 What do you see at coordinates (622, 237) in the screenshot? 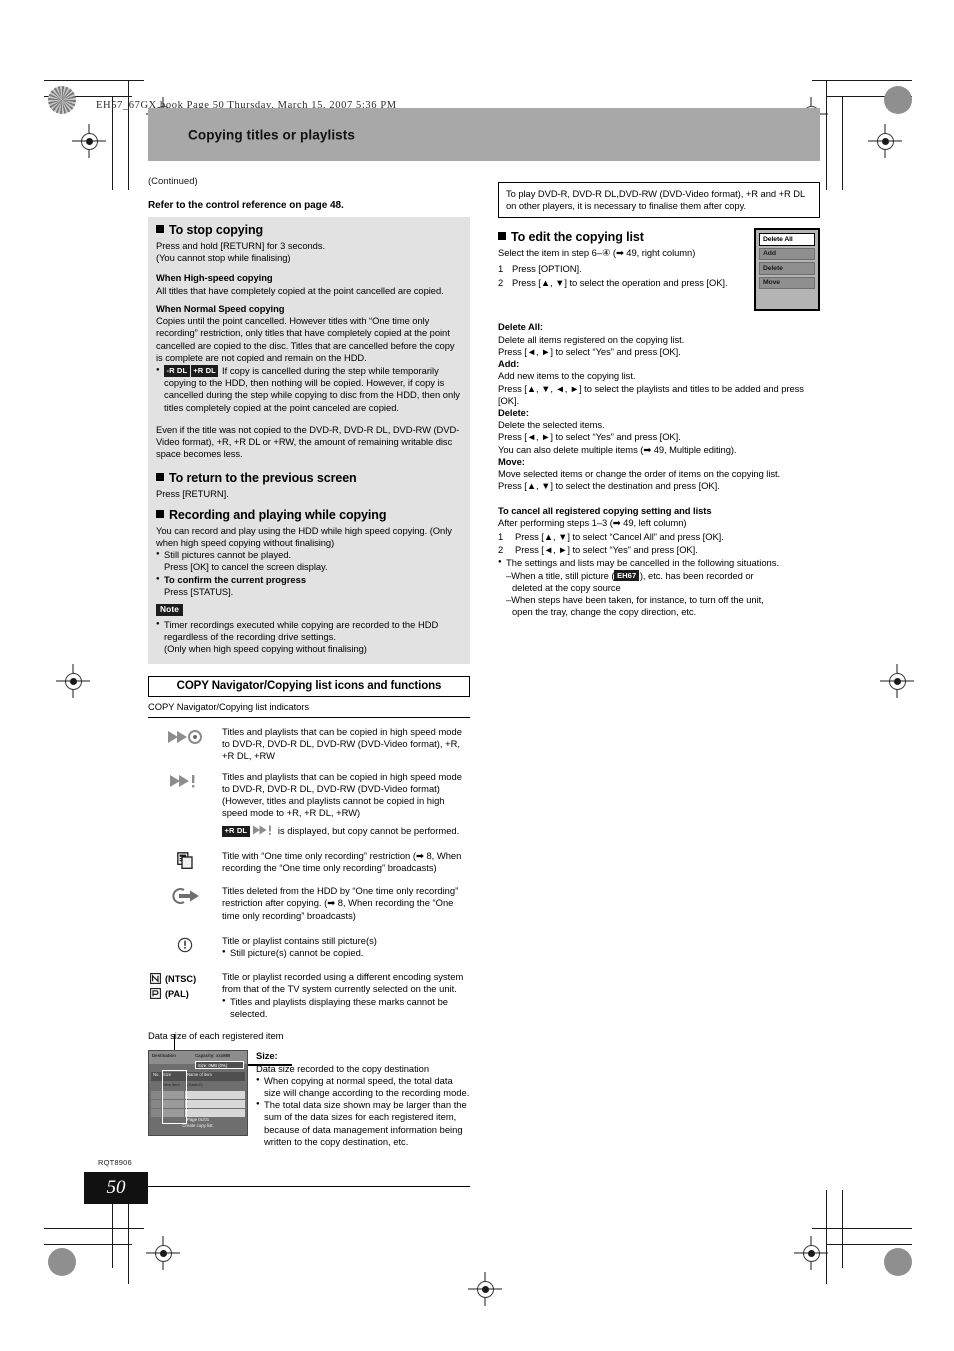
I see `edit-copying-list-heading: To edit the copying list` at bounding box center [622, 237].